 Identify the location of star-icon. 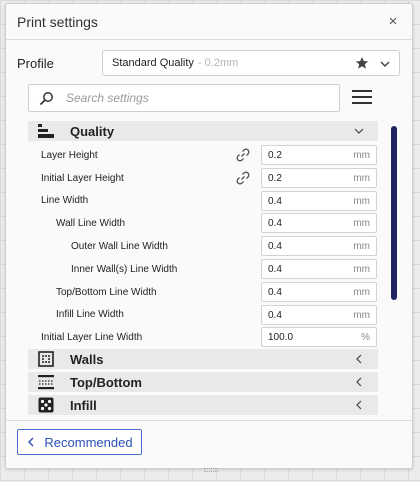
(362, 63).